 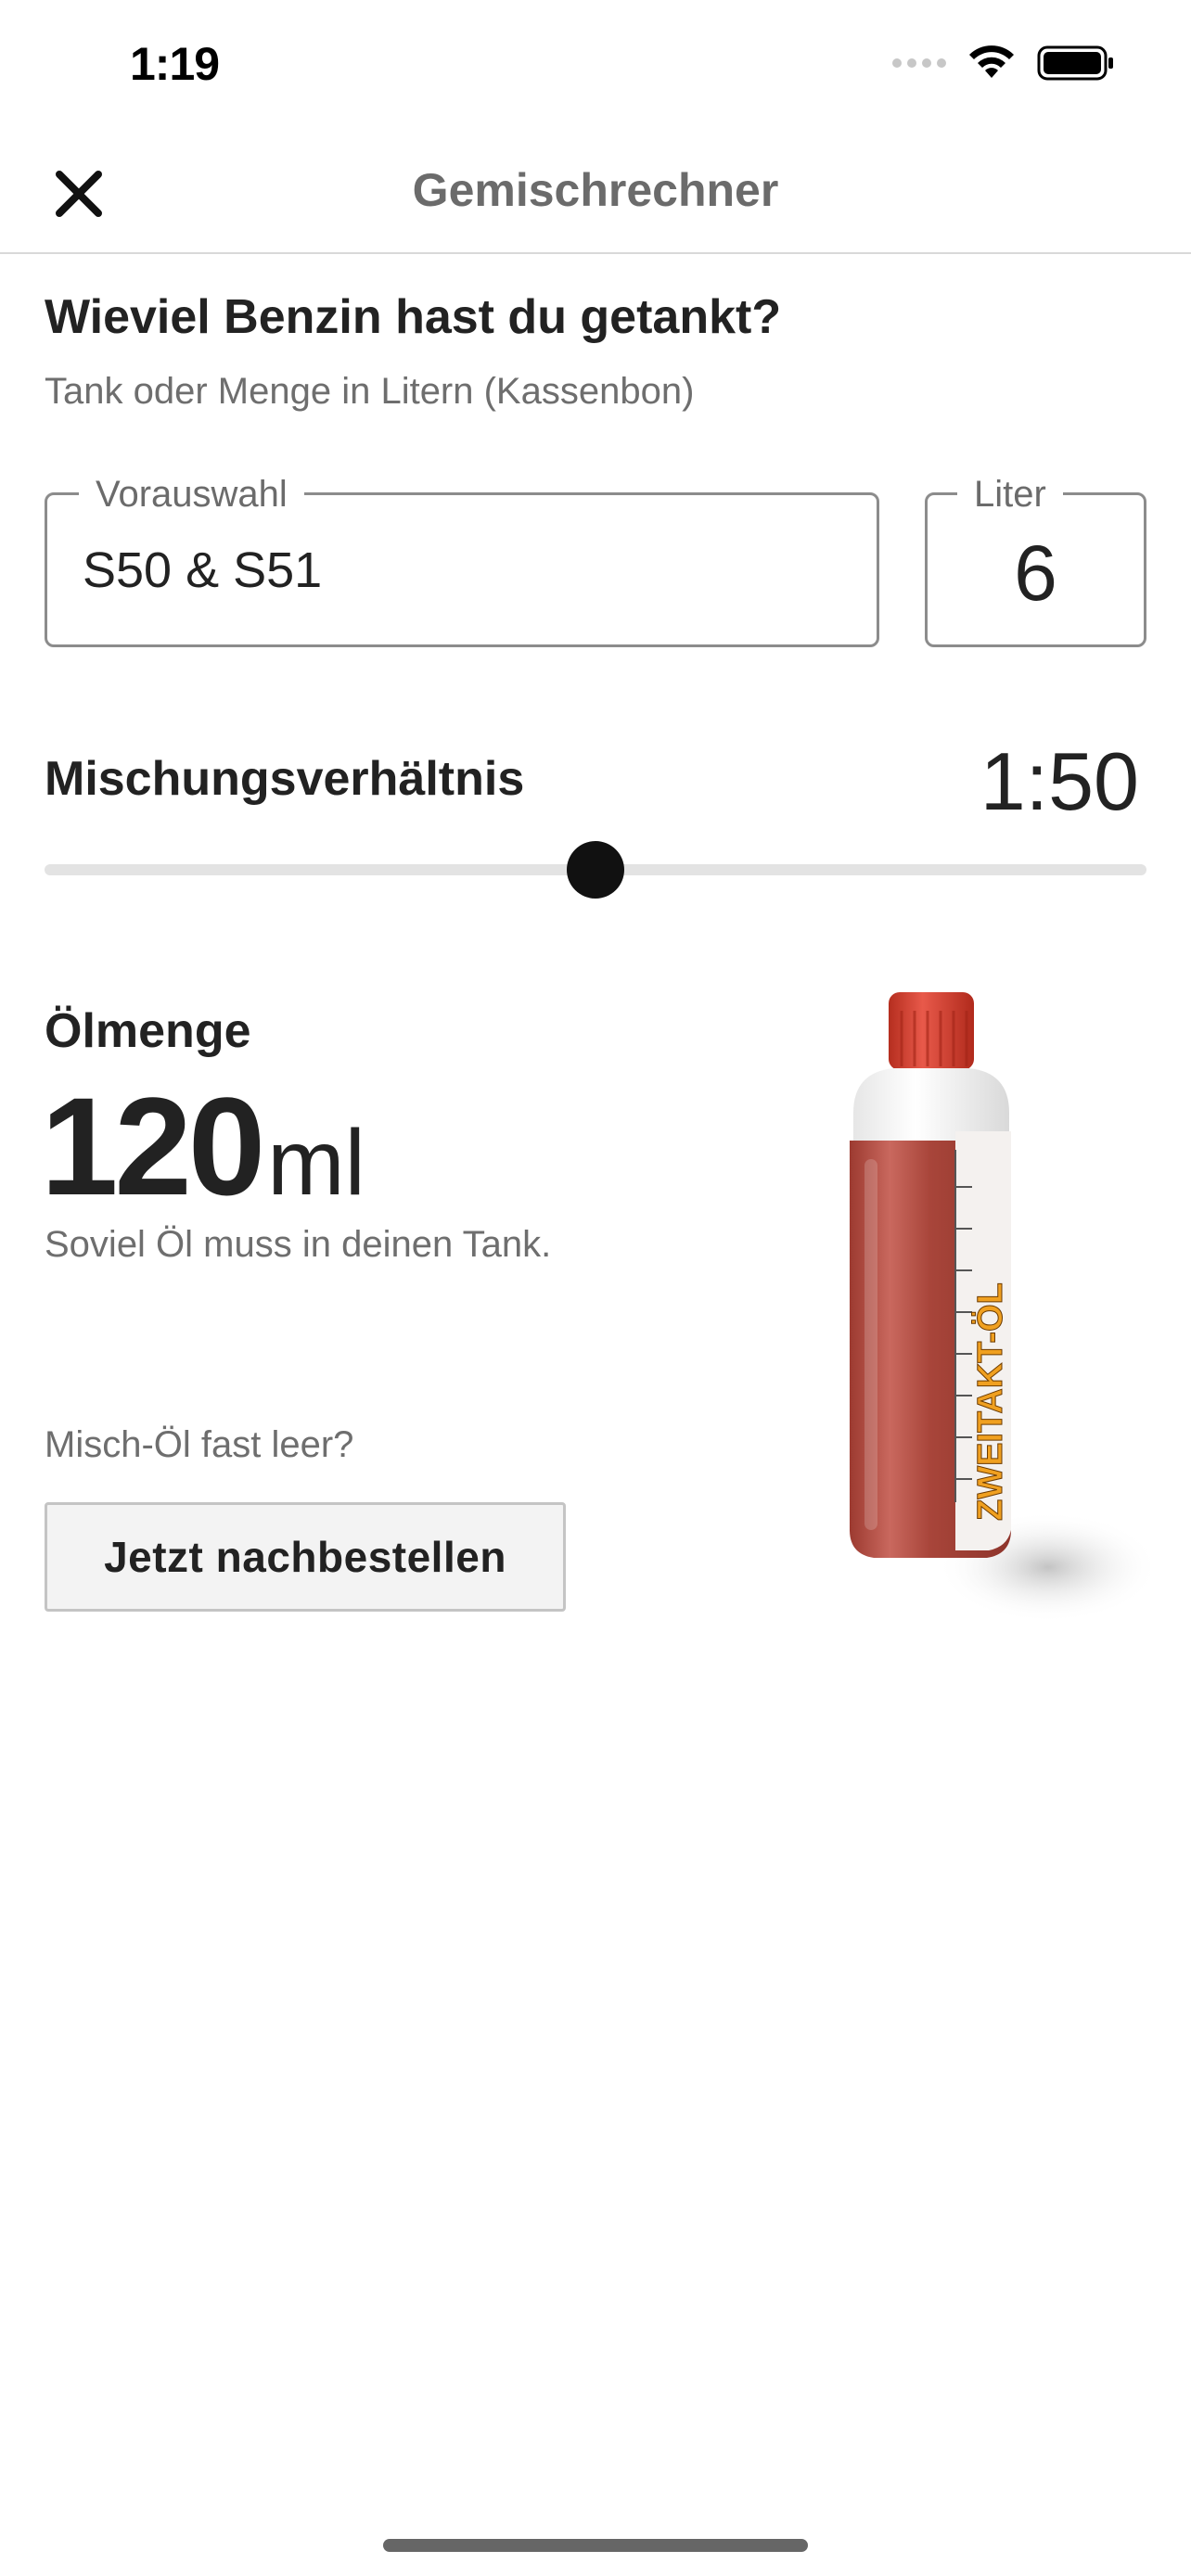 I want to click on reorder-button: Jetzt nachbestellen, so click(x=305, y=1557).